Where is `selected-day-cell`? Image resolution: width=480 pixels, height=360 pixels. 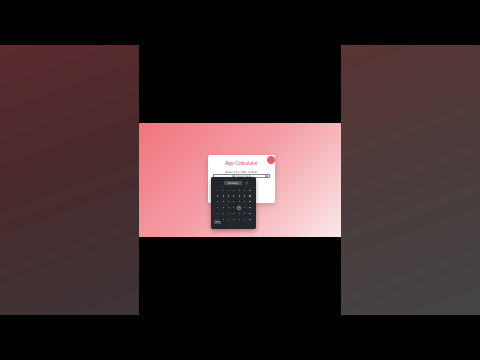 selected-day-cell is located at coordinates (239, 207).